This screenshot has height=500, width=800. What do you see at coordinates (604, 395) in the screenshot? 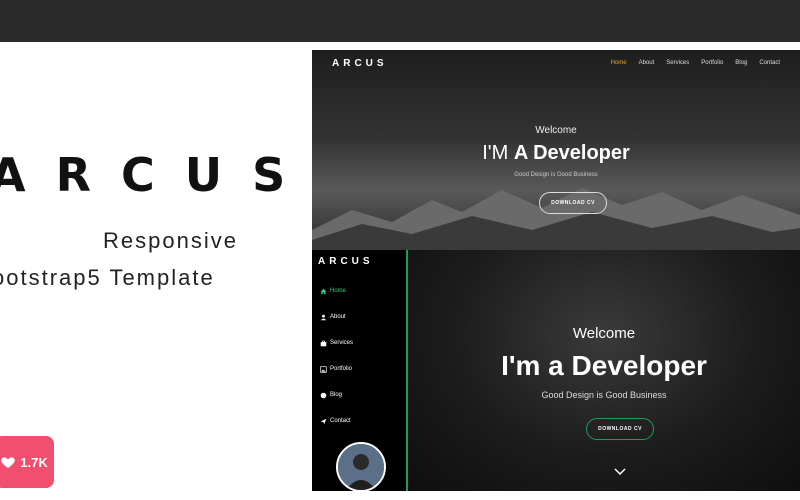
I see `preview2-subtitle: Good Design is Good Business` at bounding box center [604, 395].